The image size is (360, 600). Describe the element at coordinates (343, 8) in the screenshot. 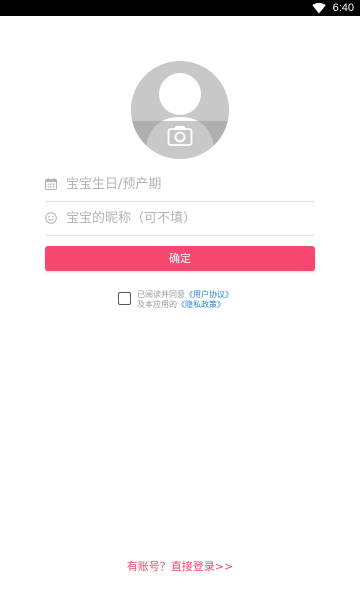

I see `status-time: 6:40` at that location.